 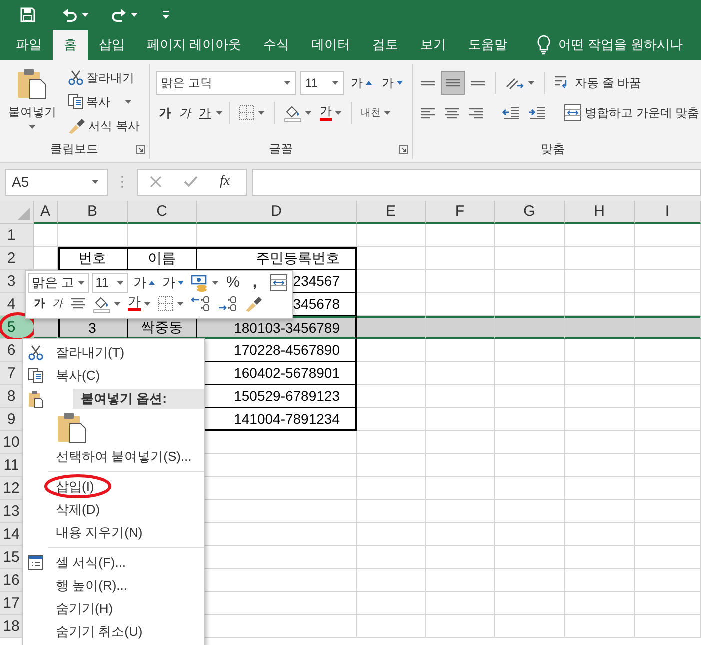 I want to click on menu-item: 숨기기(H), so click(x=85, y=609).